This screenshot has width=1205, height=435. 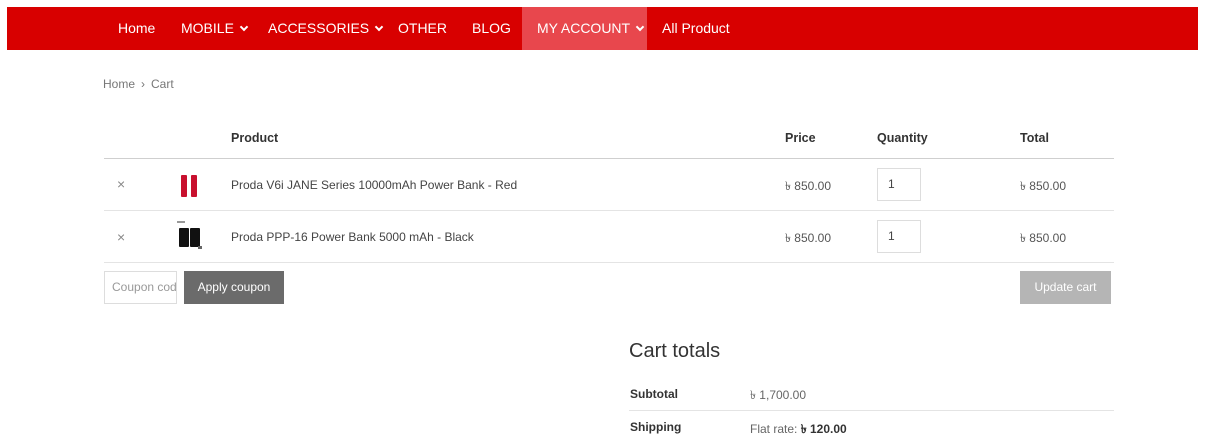 What do you see at coordinates (654, 394) in the screenshot?
I see `subtotal-label: Subtotal` at bounding box center [654, 394].